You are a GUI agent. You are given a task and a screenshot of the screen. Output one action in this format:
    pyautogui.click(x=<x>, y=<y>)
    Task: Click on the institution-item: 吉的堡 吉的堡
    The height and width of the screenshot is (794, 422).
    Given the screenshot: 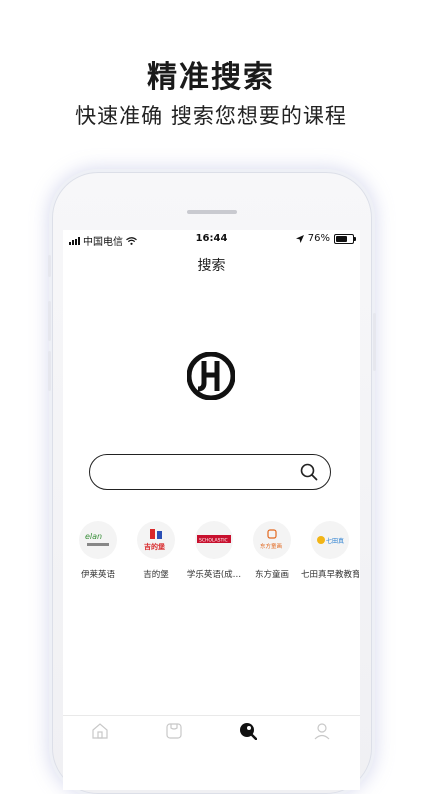 What is the action you would take?
    pyautogui.click(x=156, y=550)
    